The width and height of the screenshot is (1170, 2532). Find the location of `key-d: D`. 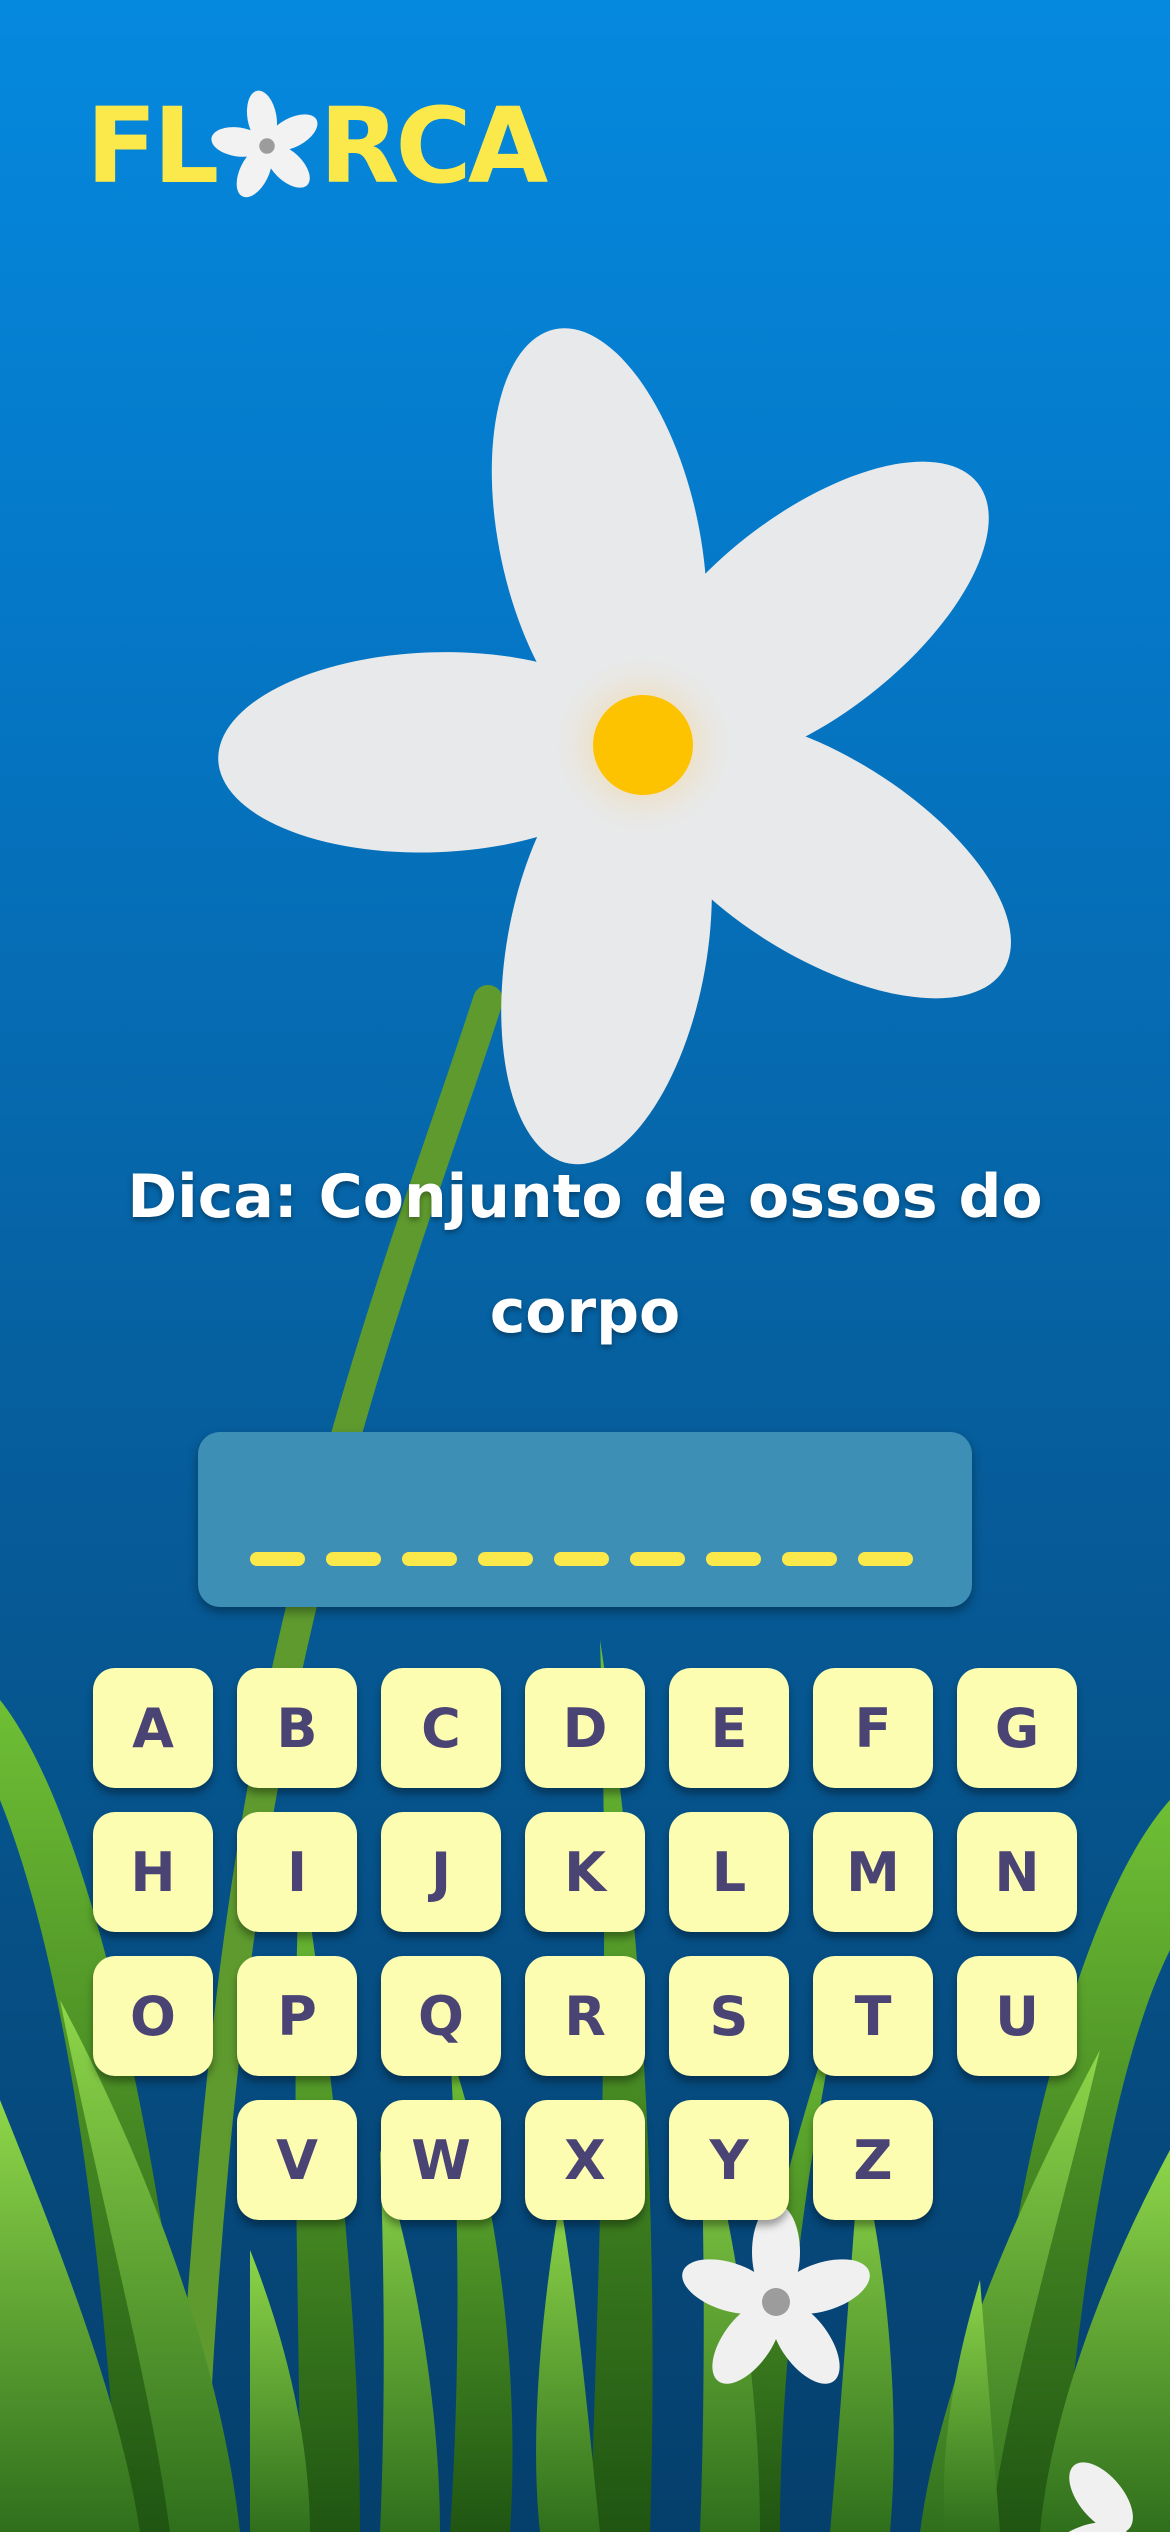

key-d: D is located at coordinates (585, 1728).